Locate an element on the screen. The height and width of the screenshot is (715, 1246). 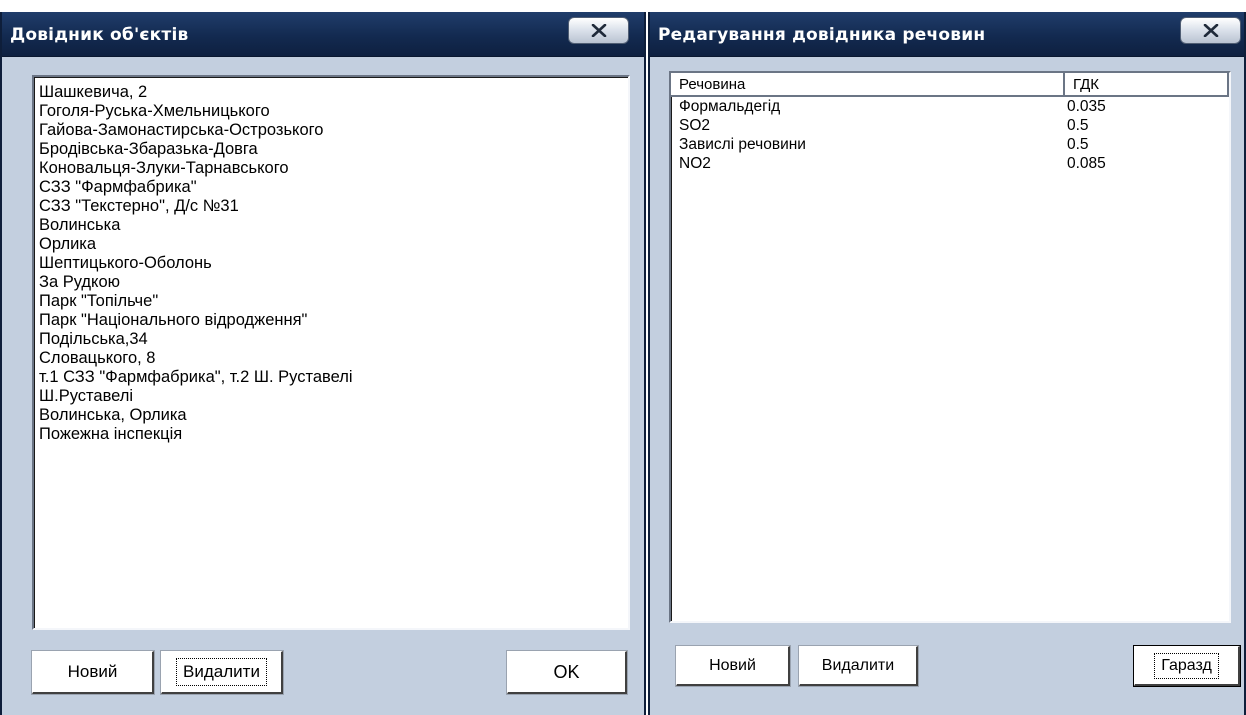
substances-window-title: Редагування довідника речовин is located at coordinates (822, 35).